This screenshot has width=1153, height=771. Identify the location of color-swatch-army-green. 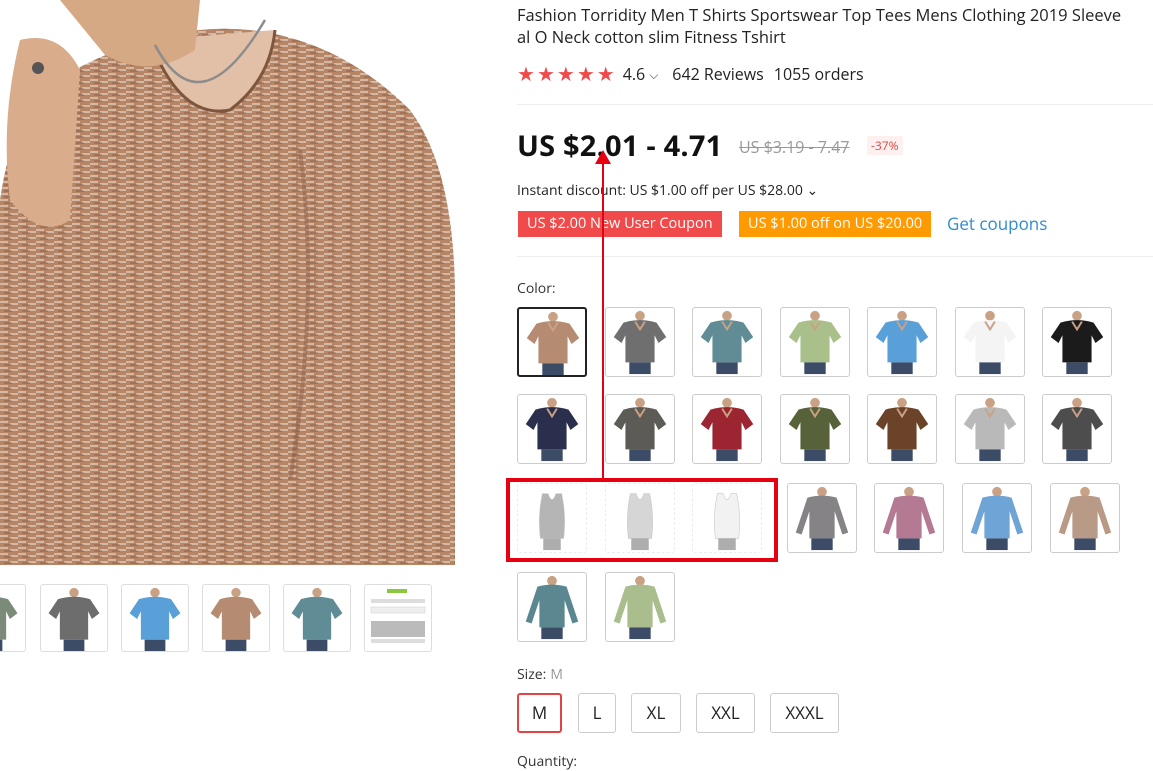
(815, 429).